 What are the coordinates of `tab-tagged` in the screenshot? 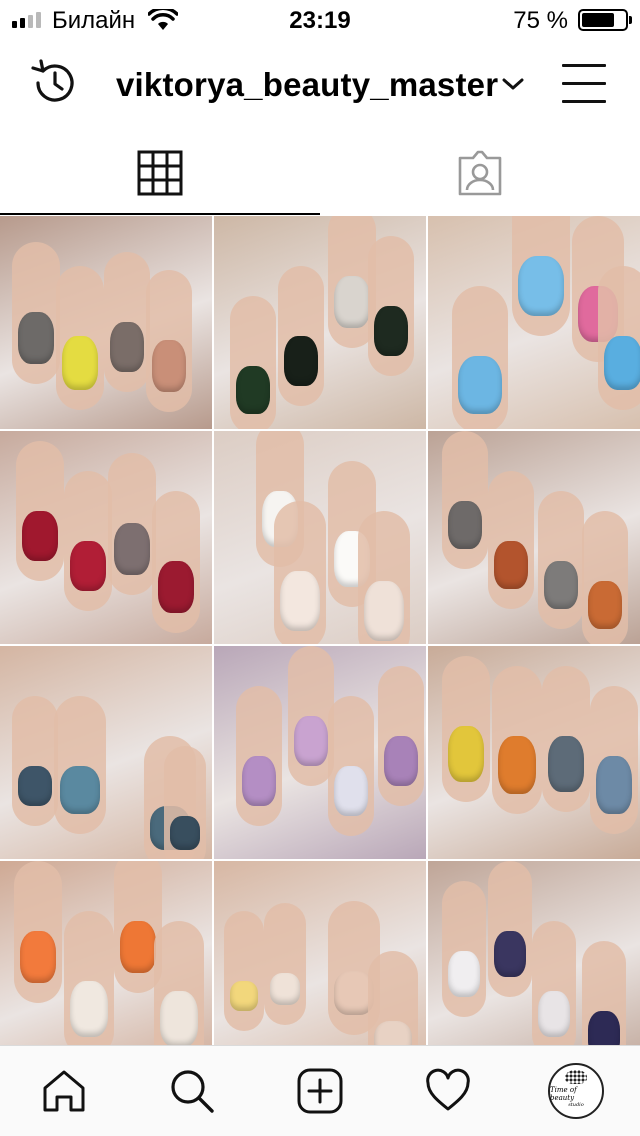 It's located at (480, 172).